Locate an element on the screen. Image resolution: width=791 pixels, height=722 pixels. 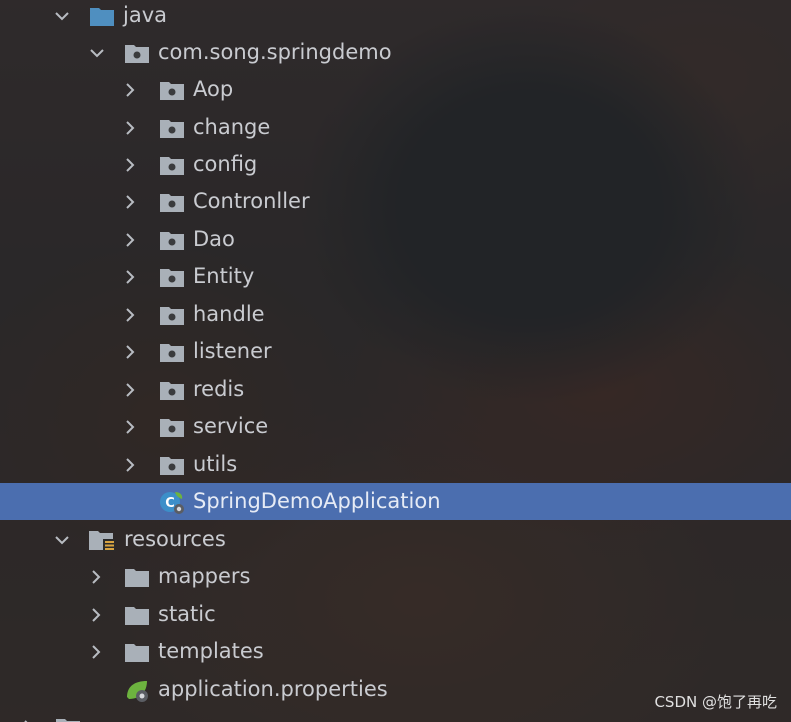
tree-node-aop: Aop is located at coordinates (395, 89).